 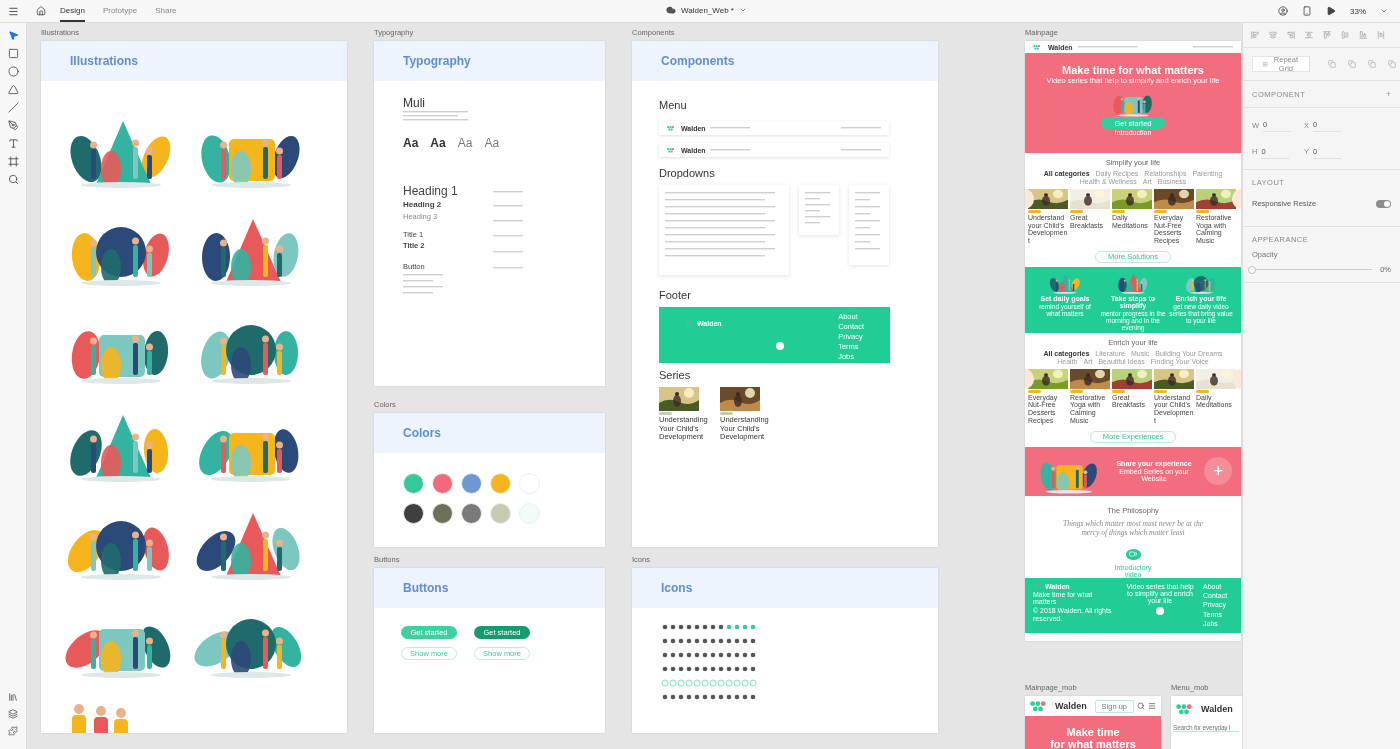 What do you see at coordinates (1133, 70) in the screenshot?
I see `hero-title: Make time for what matters` at bounding box center [1133, 70].